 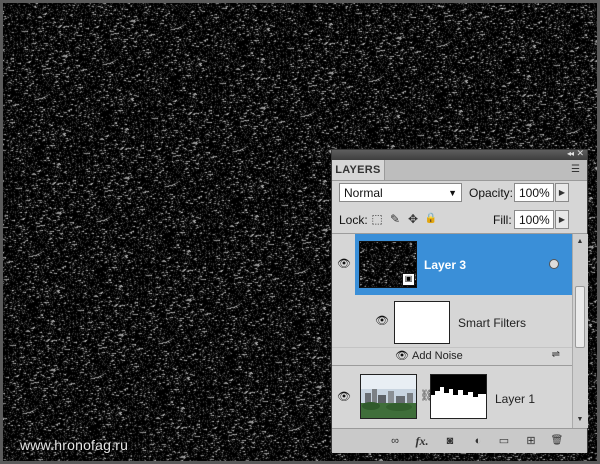 What do you see at coordinates (408, 279) in the screenshot?
I see `smart-object-badge-icon: ▣` at bounding box center [408, 279].